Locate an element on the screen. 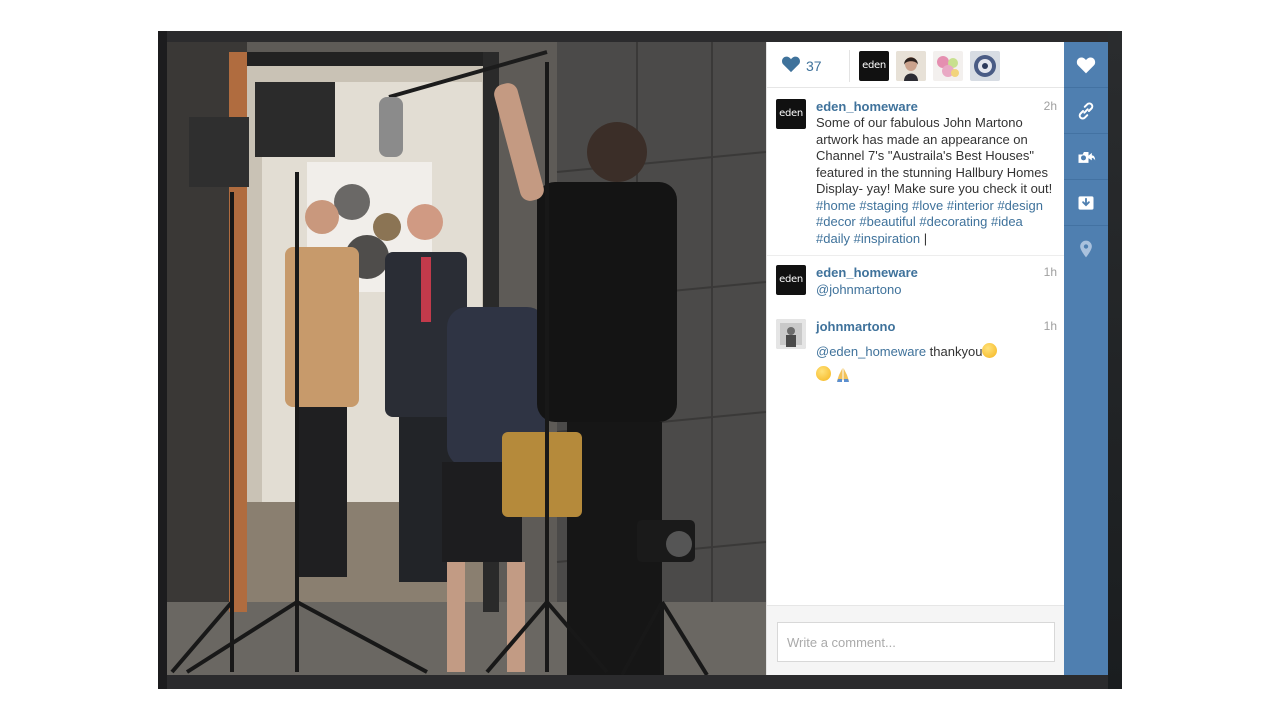  comment-body-text: thankyou is located at coordinates (956, 351).